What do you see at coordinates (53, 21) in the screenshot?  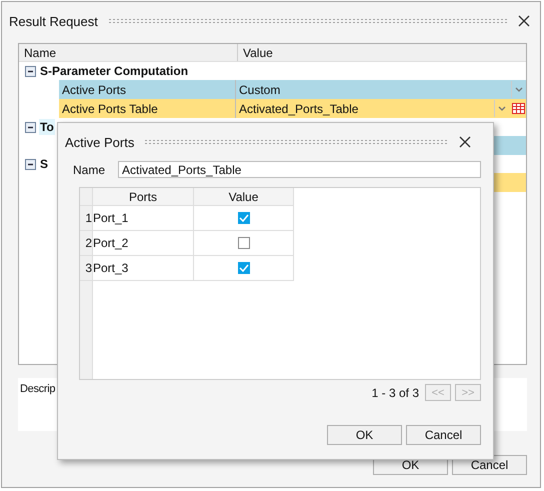 I see `window-title: Result Request` at bounding box center [53, 21].